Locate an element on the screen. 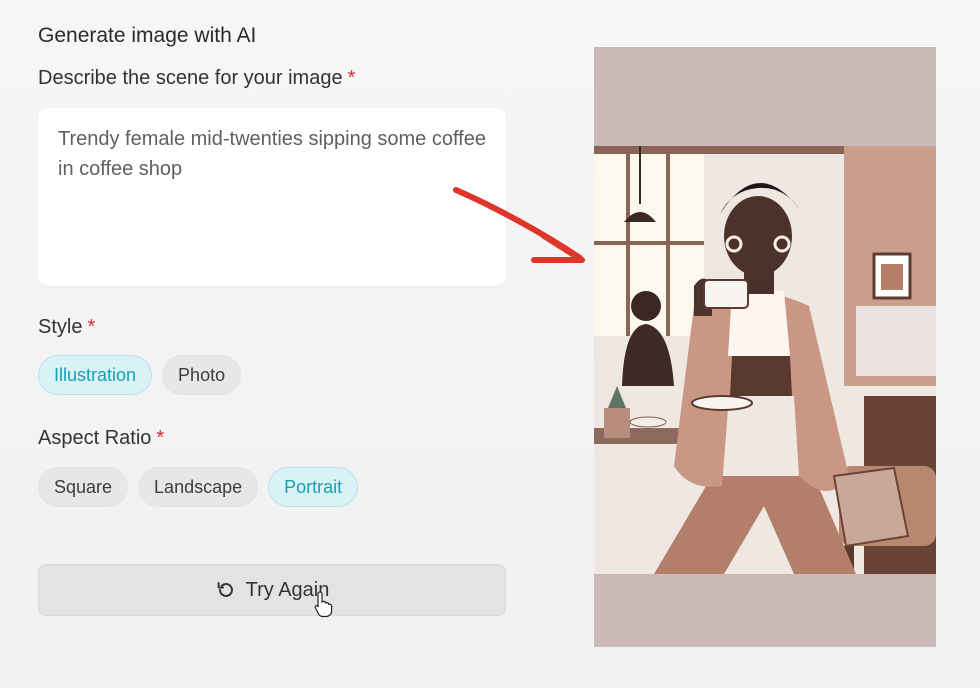 This screenshot has height=688, width=980. hand-pointer-icon is located at coordinates (323, 604).